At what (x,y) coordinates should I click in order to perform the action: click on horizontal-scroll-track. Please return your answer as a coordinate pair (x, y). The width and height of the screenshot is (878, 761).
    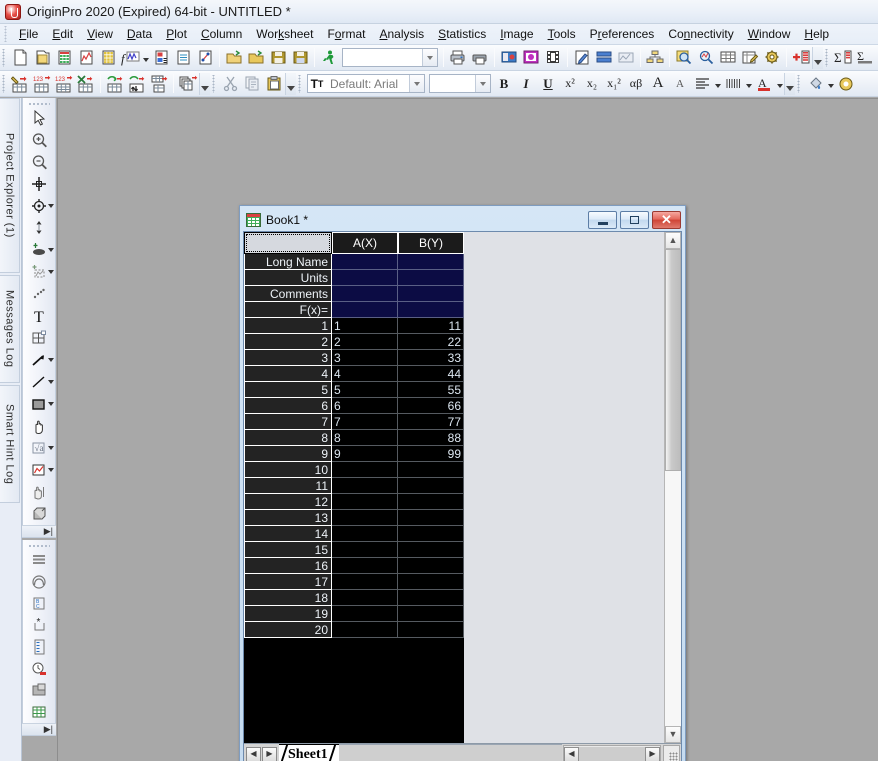
    Looking at the image, I should click on (612, 753).